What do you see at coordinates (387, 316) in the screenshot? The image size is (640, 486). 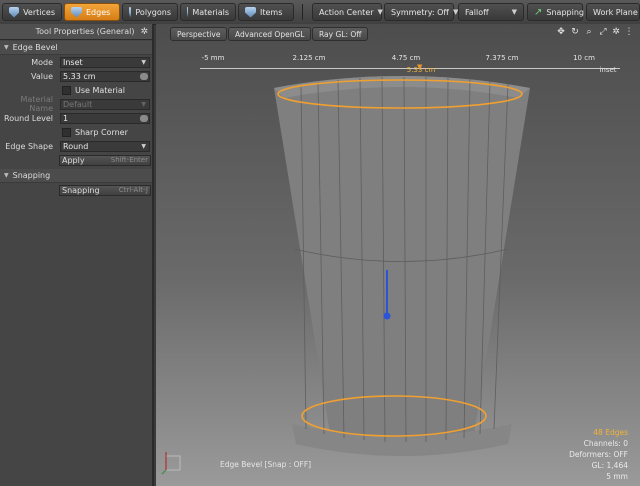 I see `bevel-handle-point` at bounding box center [387, 316].